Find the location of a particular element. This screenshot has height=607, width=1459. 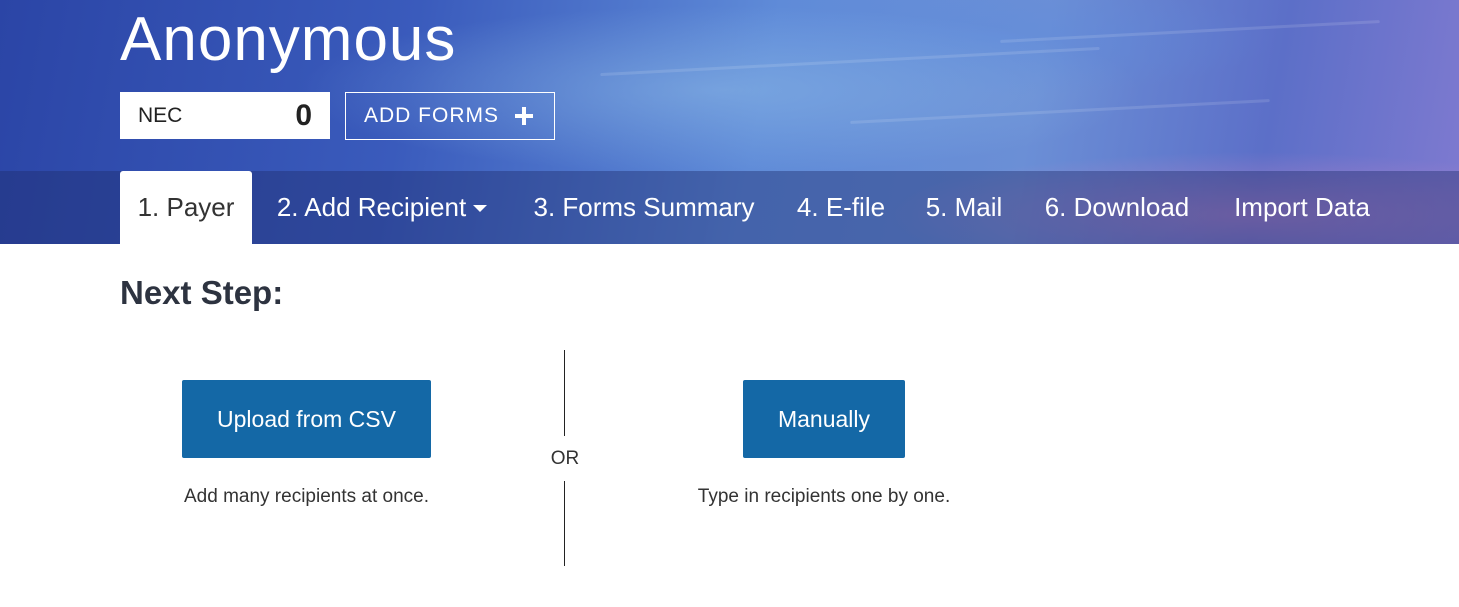

tab-add-recipient: 2. Add Recipient is located at coordinates (382, 207).